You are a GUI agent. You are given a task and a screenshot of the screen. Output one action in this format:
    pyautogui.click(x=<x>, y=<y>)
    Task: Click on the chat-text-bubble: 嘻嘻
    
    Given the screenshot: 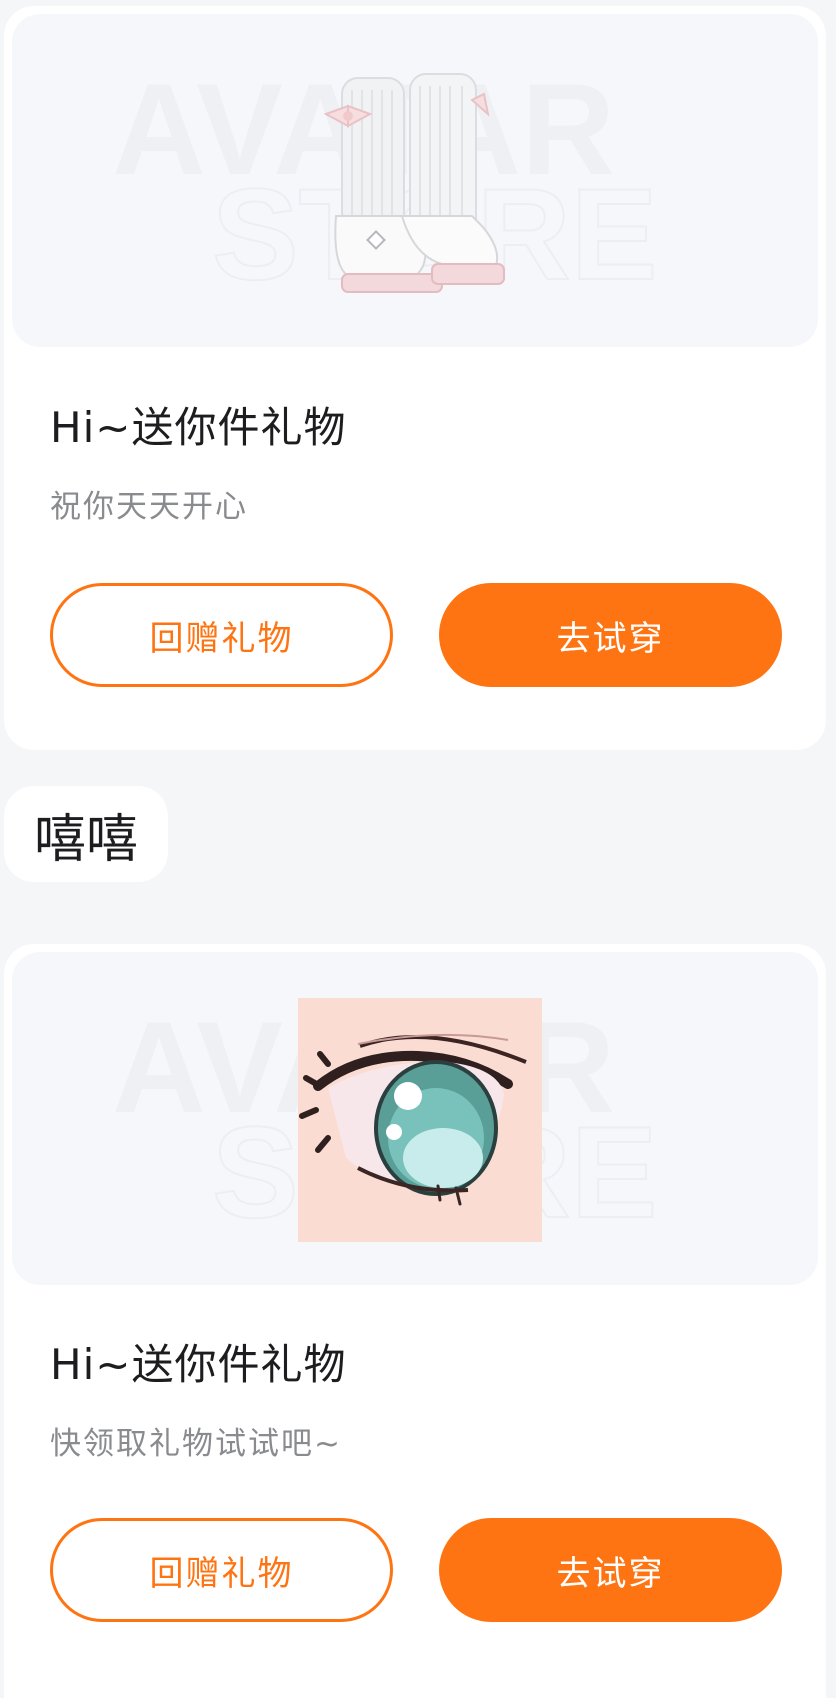 What is the action you would take?
    pyautogui.click(x=86, y=834)
    